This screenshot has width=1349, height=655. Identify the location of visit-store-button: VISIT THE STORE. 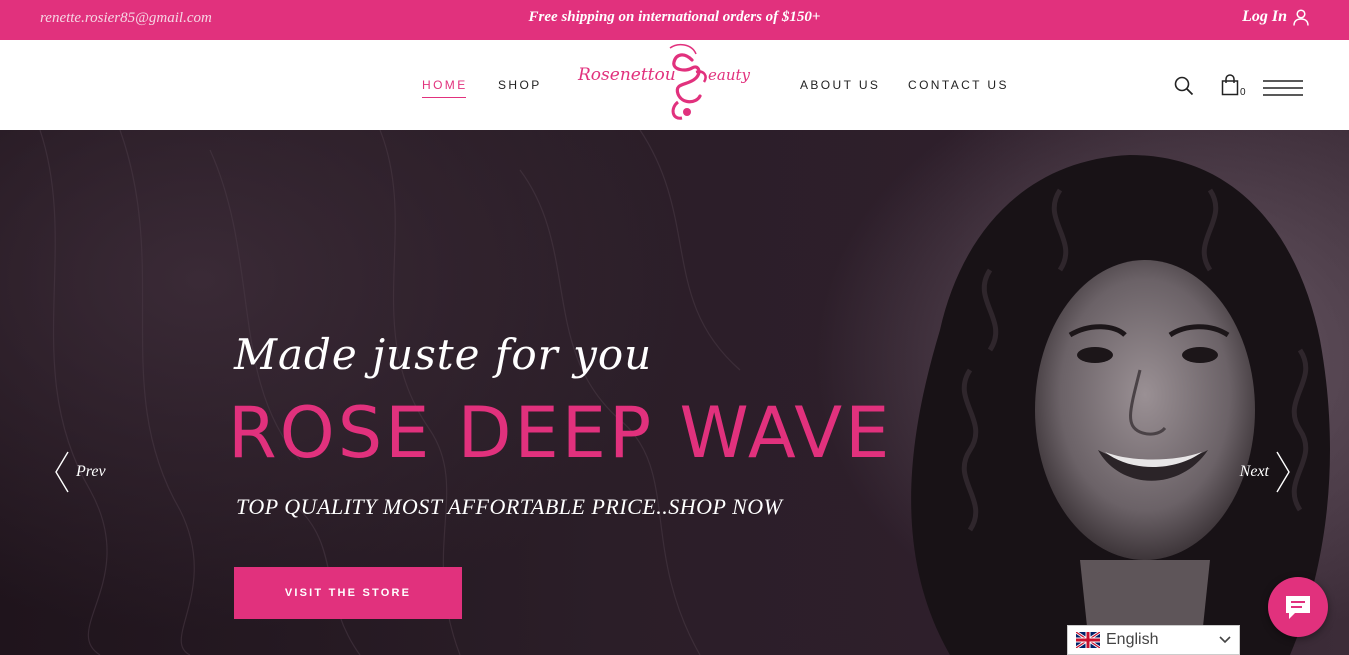
(348, 593).